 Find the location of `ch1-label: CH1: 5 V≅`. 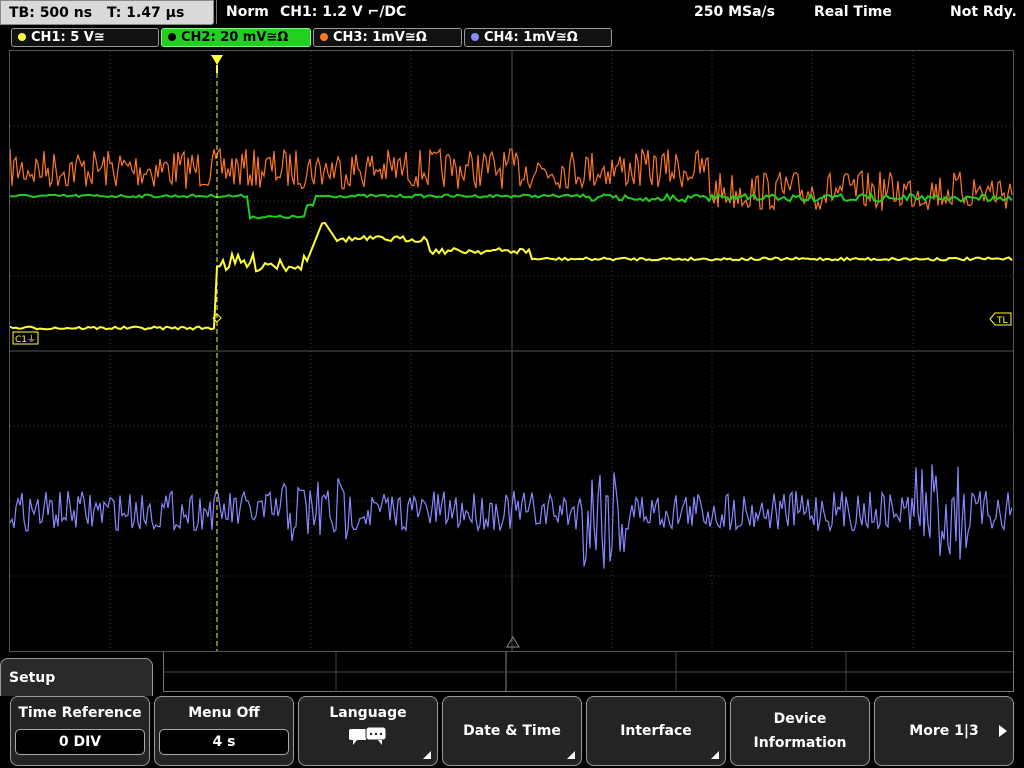

ch1-label: CH1: 5 V≅ is located at coordinates (68, 37).